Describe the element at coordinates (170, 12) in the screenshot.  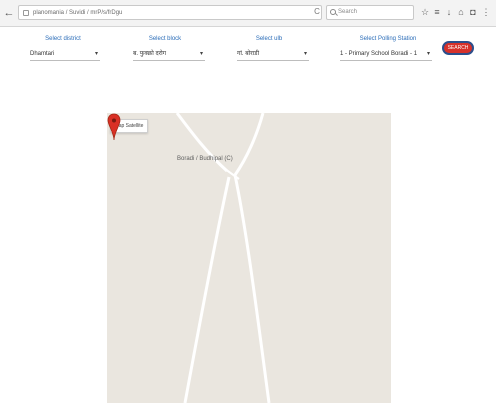
I see `url-bar: planomania / Suvidi / mrP/s/frDgu` at that location.